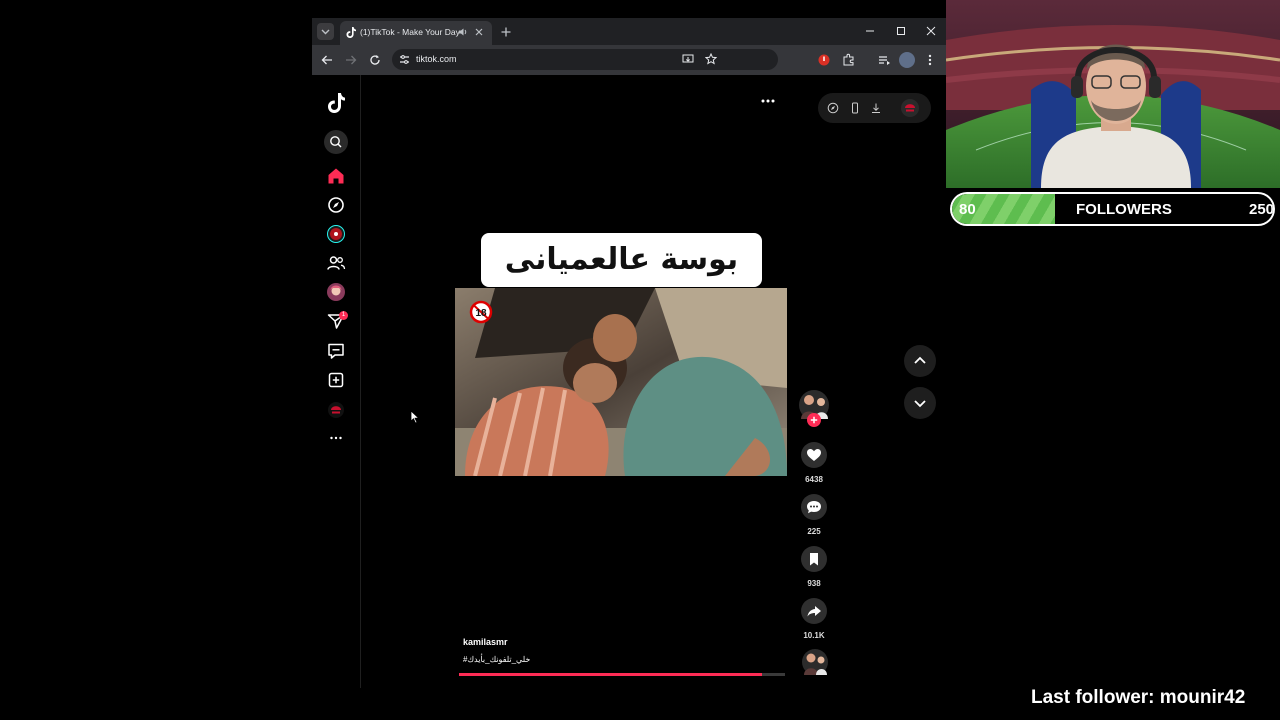 This screenshot has width=1280, height=720. I want to click on tab-search-button, so click(325, 31).